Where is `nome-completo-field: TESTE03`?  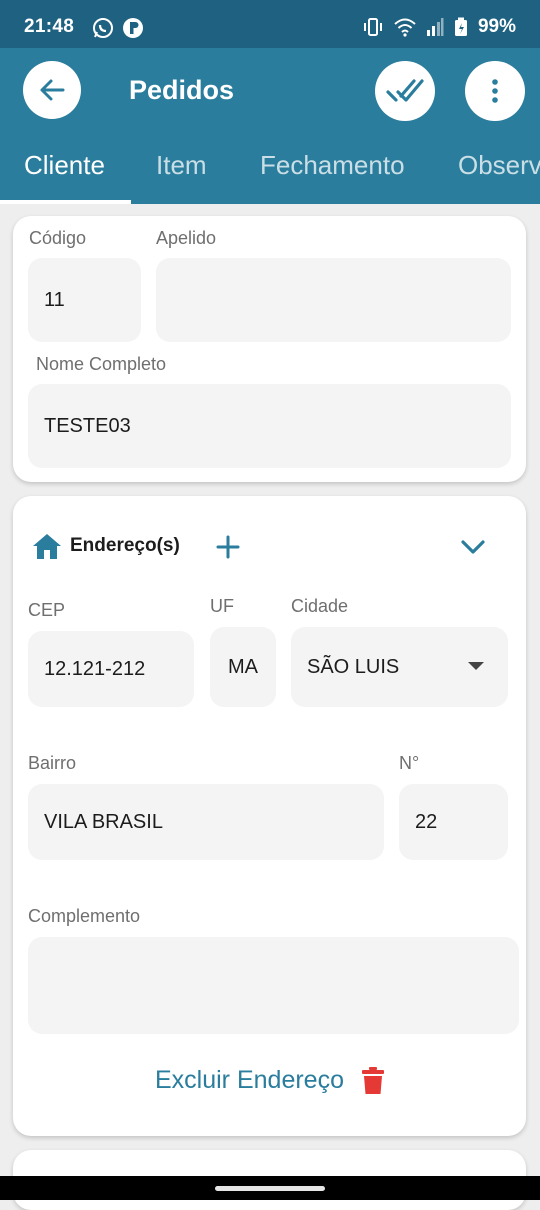 nome-completo-field: TESTE03 is located at coordinates (269, 426).